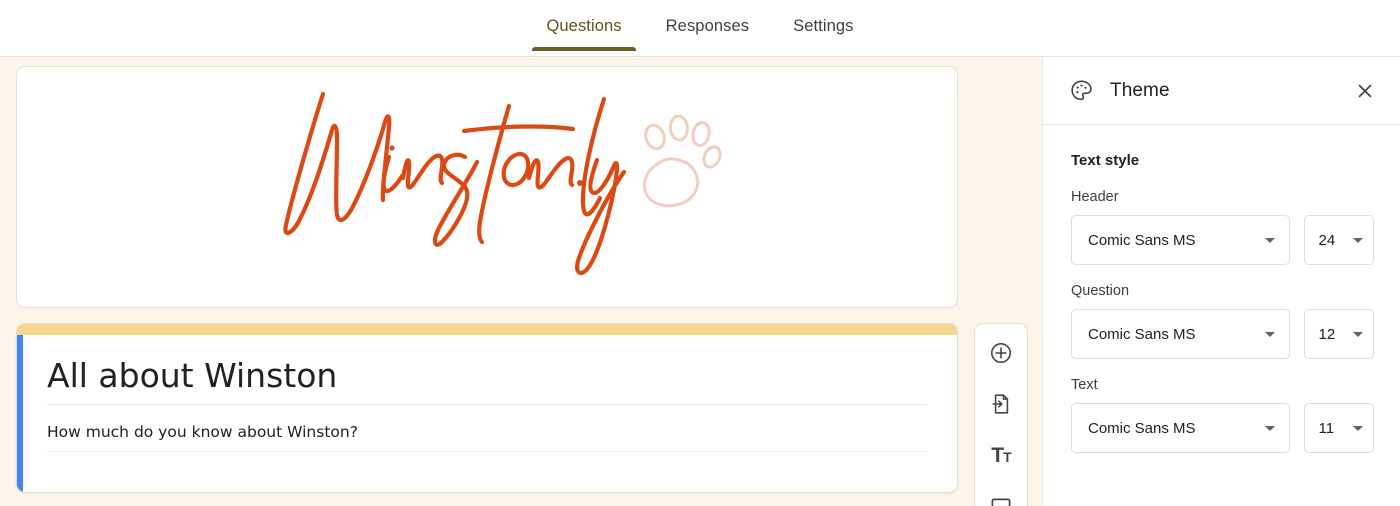  What do you see at coordinates (1142, 334) in the screenshot?
I see `question-font-family-value: Comic Sans MS` at bounding box center [1142, 334].